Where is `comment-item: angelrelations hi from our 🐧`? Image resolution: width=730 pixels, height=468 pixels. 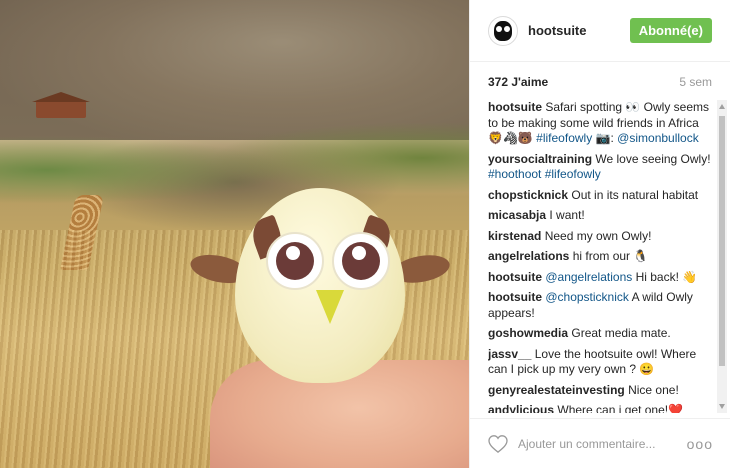
comment-item: angelrelations hi from our 🐧 is located at coordinates (602, 257).